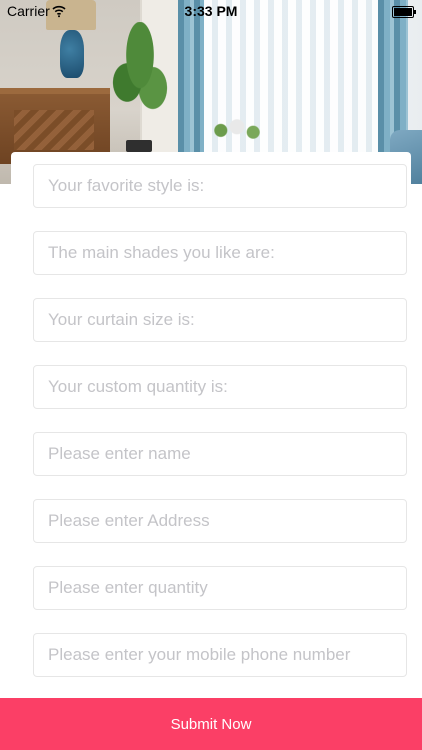 Image resolution: width=422 pixels, height=750 pixels. I want to click on main-shades-input, so click(220, 253).